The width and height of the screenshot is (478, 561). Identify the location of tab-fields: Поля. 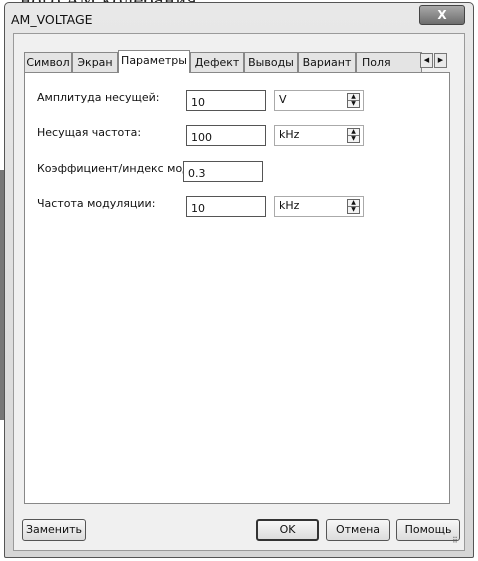
(389, 62).